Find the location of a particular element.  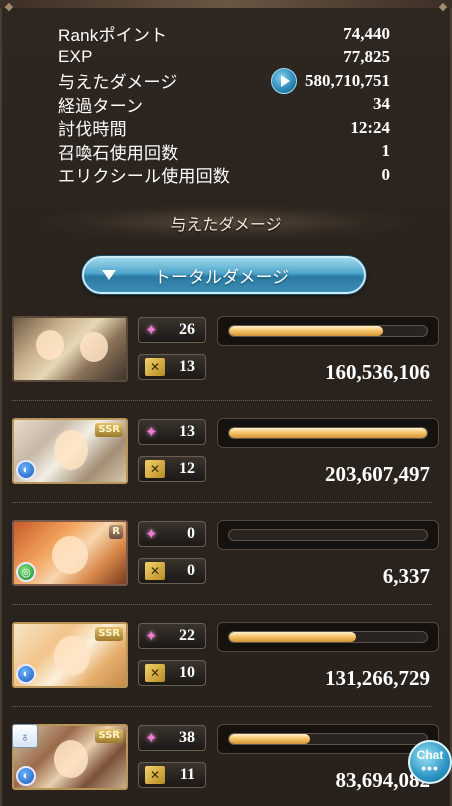

character-row: SSR ◐ ✦ 13 ✕ 12 203,607,497 is located at coordinates (226, 452).